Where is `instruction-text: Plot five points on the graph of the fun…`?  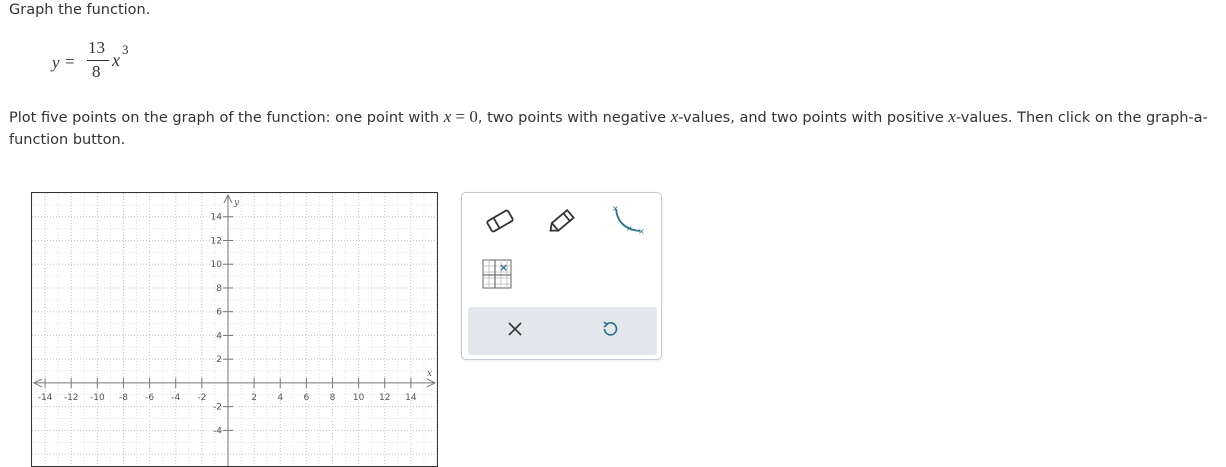
instruction-text: Plot five points on the graph of the fun… is located at coordinates (611, 128).